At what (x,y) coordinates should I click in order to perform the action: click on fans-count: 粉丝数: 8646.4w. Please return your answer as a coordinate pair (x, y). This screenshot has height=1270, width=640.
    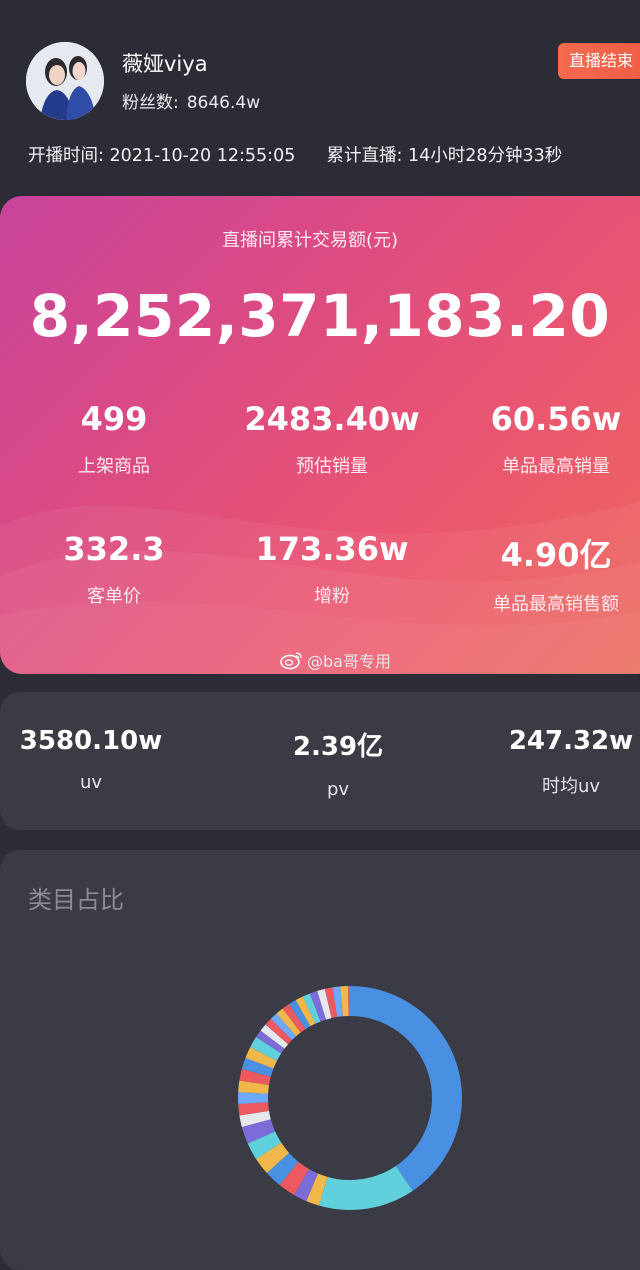
    Looking at the image, I should click on (191, 100).